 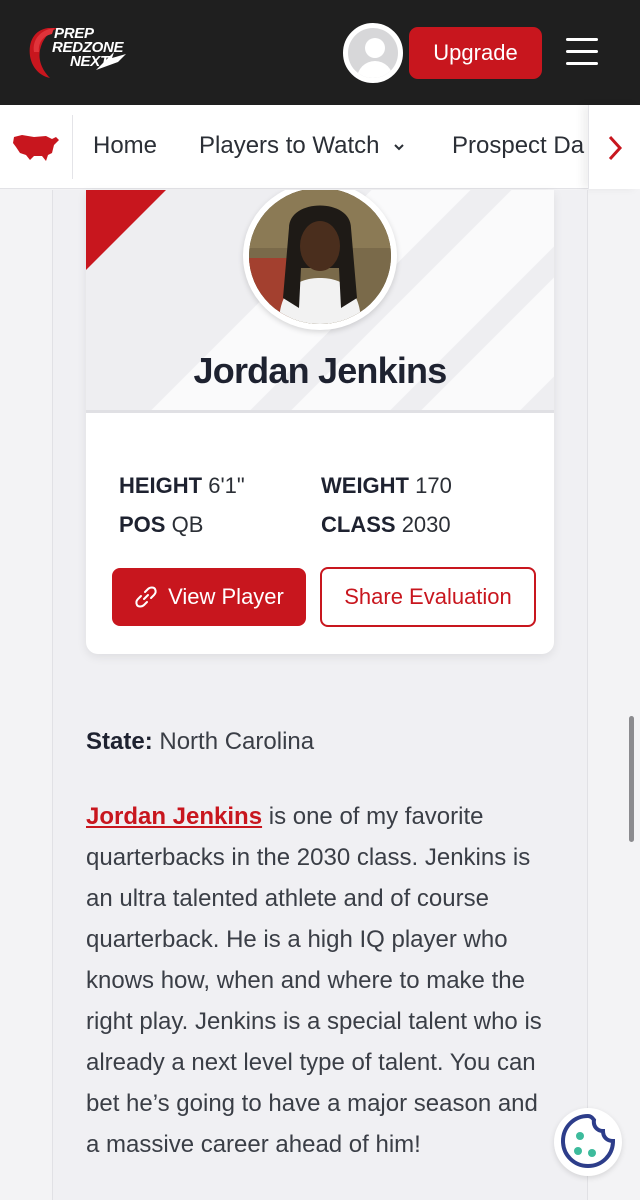 I want to click on chevron-down-icon, so click(x=399, y=147).